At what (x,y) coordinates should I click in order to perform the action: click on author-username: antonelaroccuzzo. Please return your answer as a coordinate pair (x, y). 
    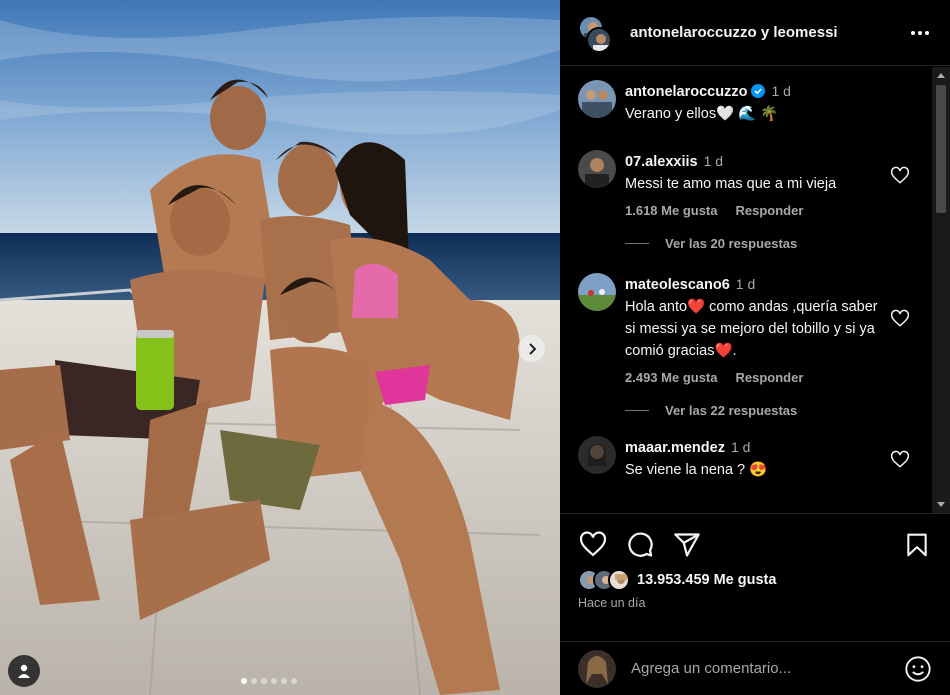
    Looking at the image, I should click on (693, 32).